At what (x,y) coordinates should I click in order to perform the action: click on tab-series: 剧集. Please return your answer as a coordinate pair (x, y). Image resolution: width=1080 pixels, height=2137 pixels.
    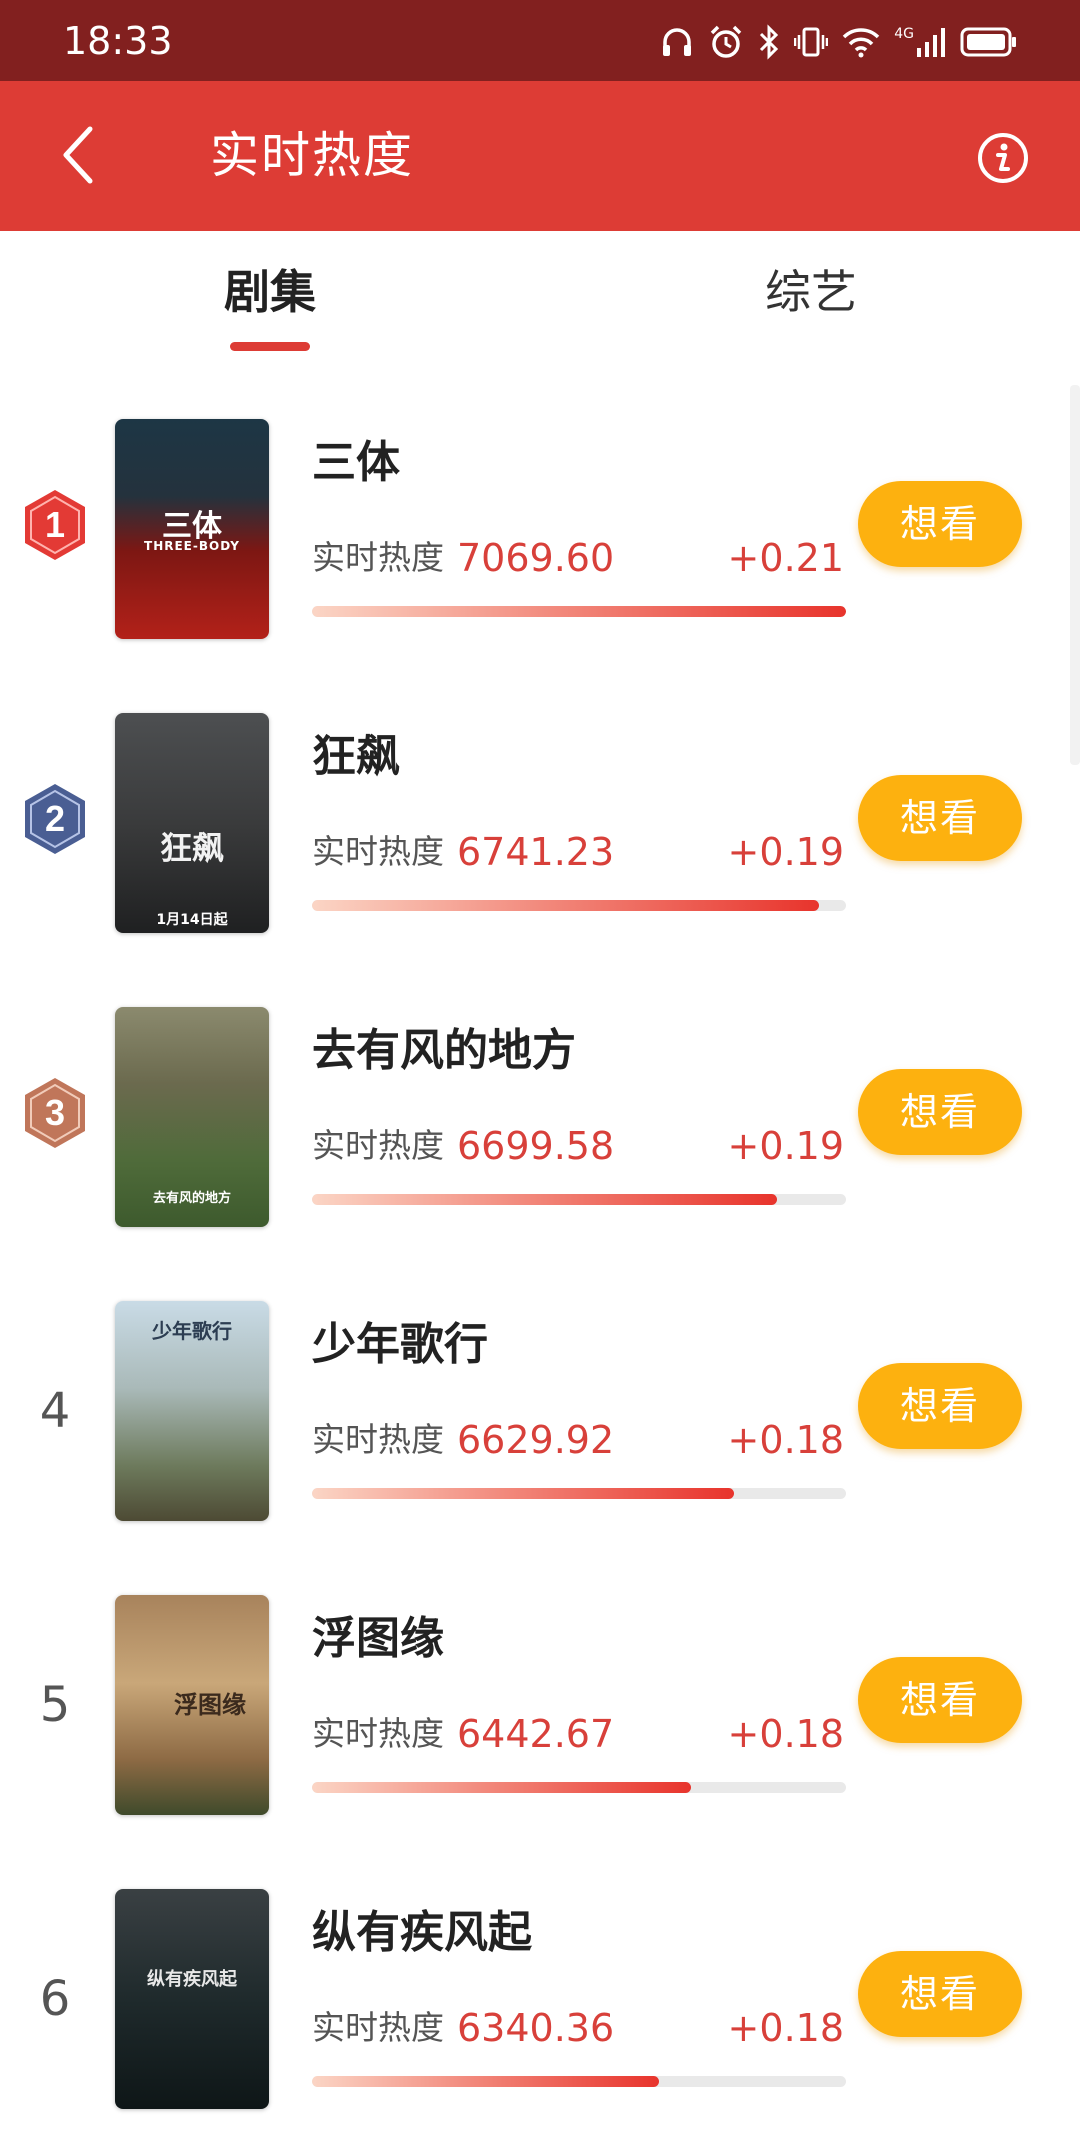
    Looking at the image, I should click on (270, 292).